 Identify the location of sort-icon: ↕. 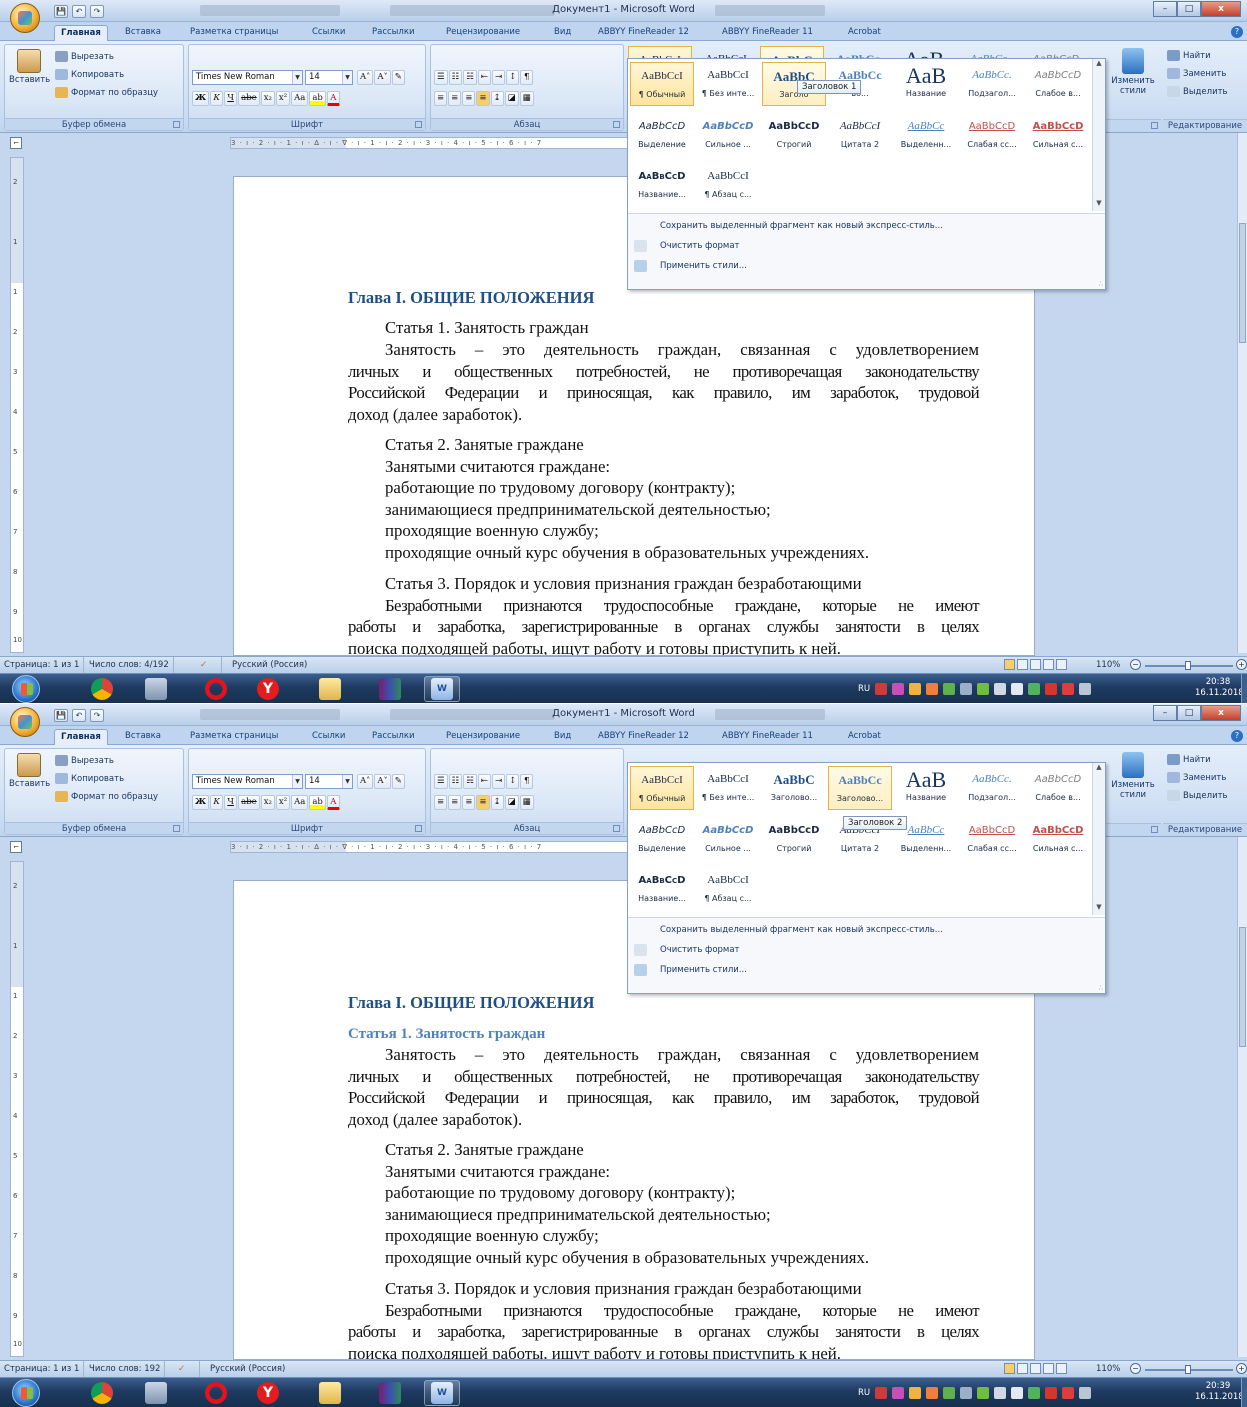
(513, 77).